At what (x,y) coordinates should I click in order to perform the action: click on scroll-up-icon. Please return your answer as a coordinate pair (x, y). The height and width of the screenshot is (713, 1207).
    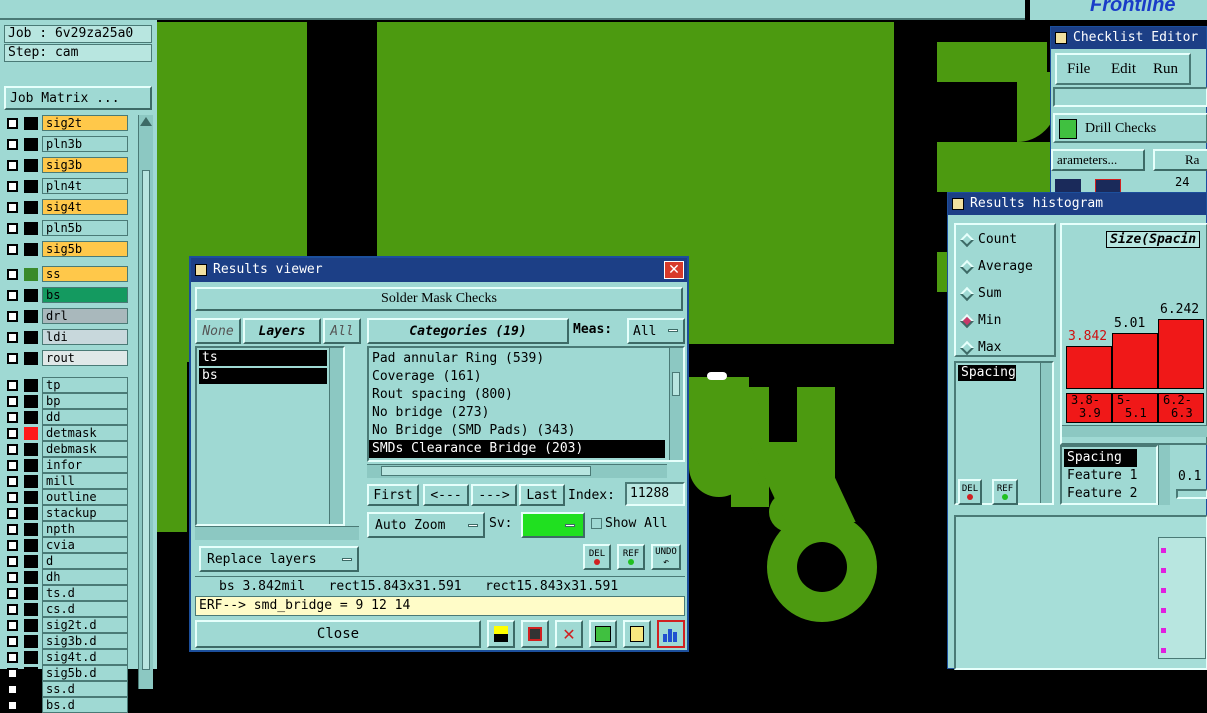
    Looking at the image, I should click on (146, 121).